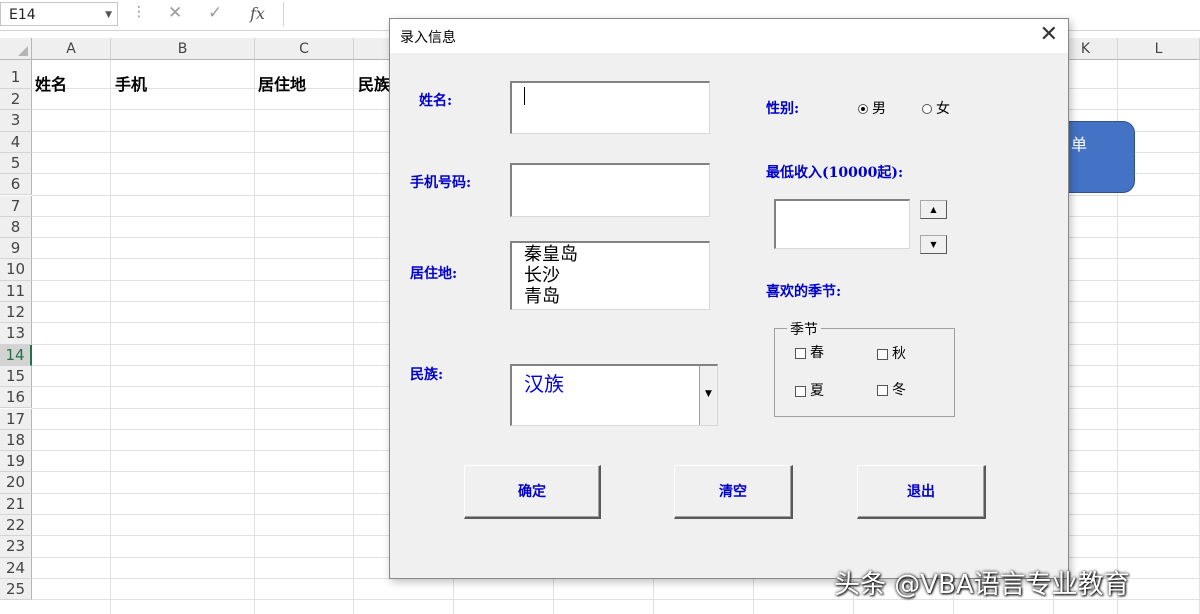 Image resolution: width=1200 pixels, height=614 pixels. Describe the element at coordinates (16, 398) in the screenshot. I see `row-header-16: 16` at that location.